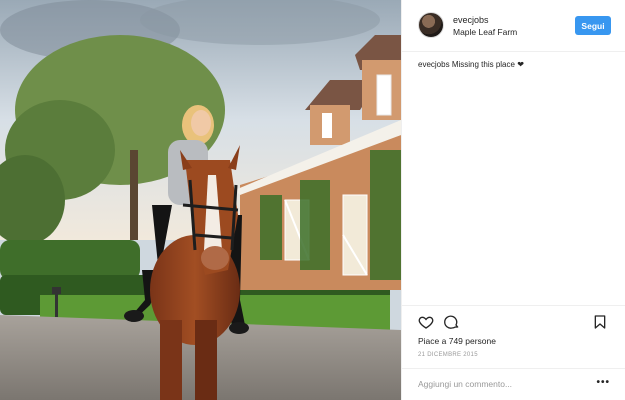  I want to click on caption-username: evecjobs, so click(434, 64).